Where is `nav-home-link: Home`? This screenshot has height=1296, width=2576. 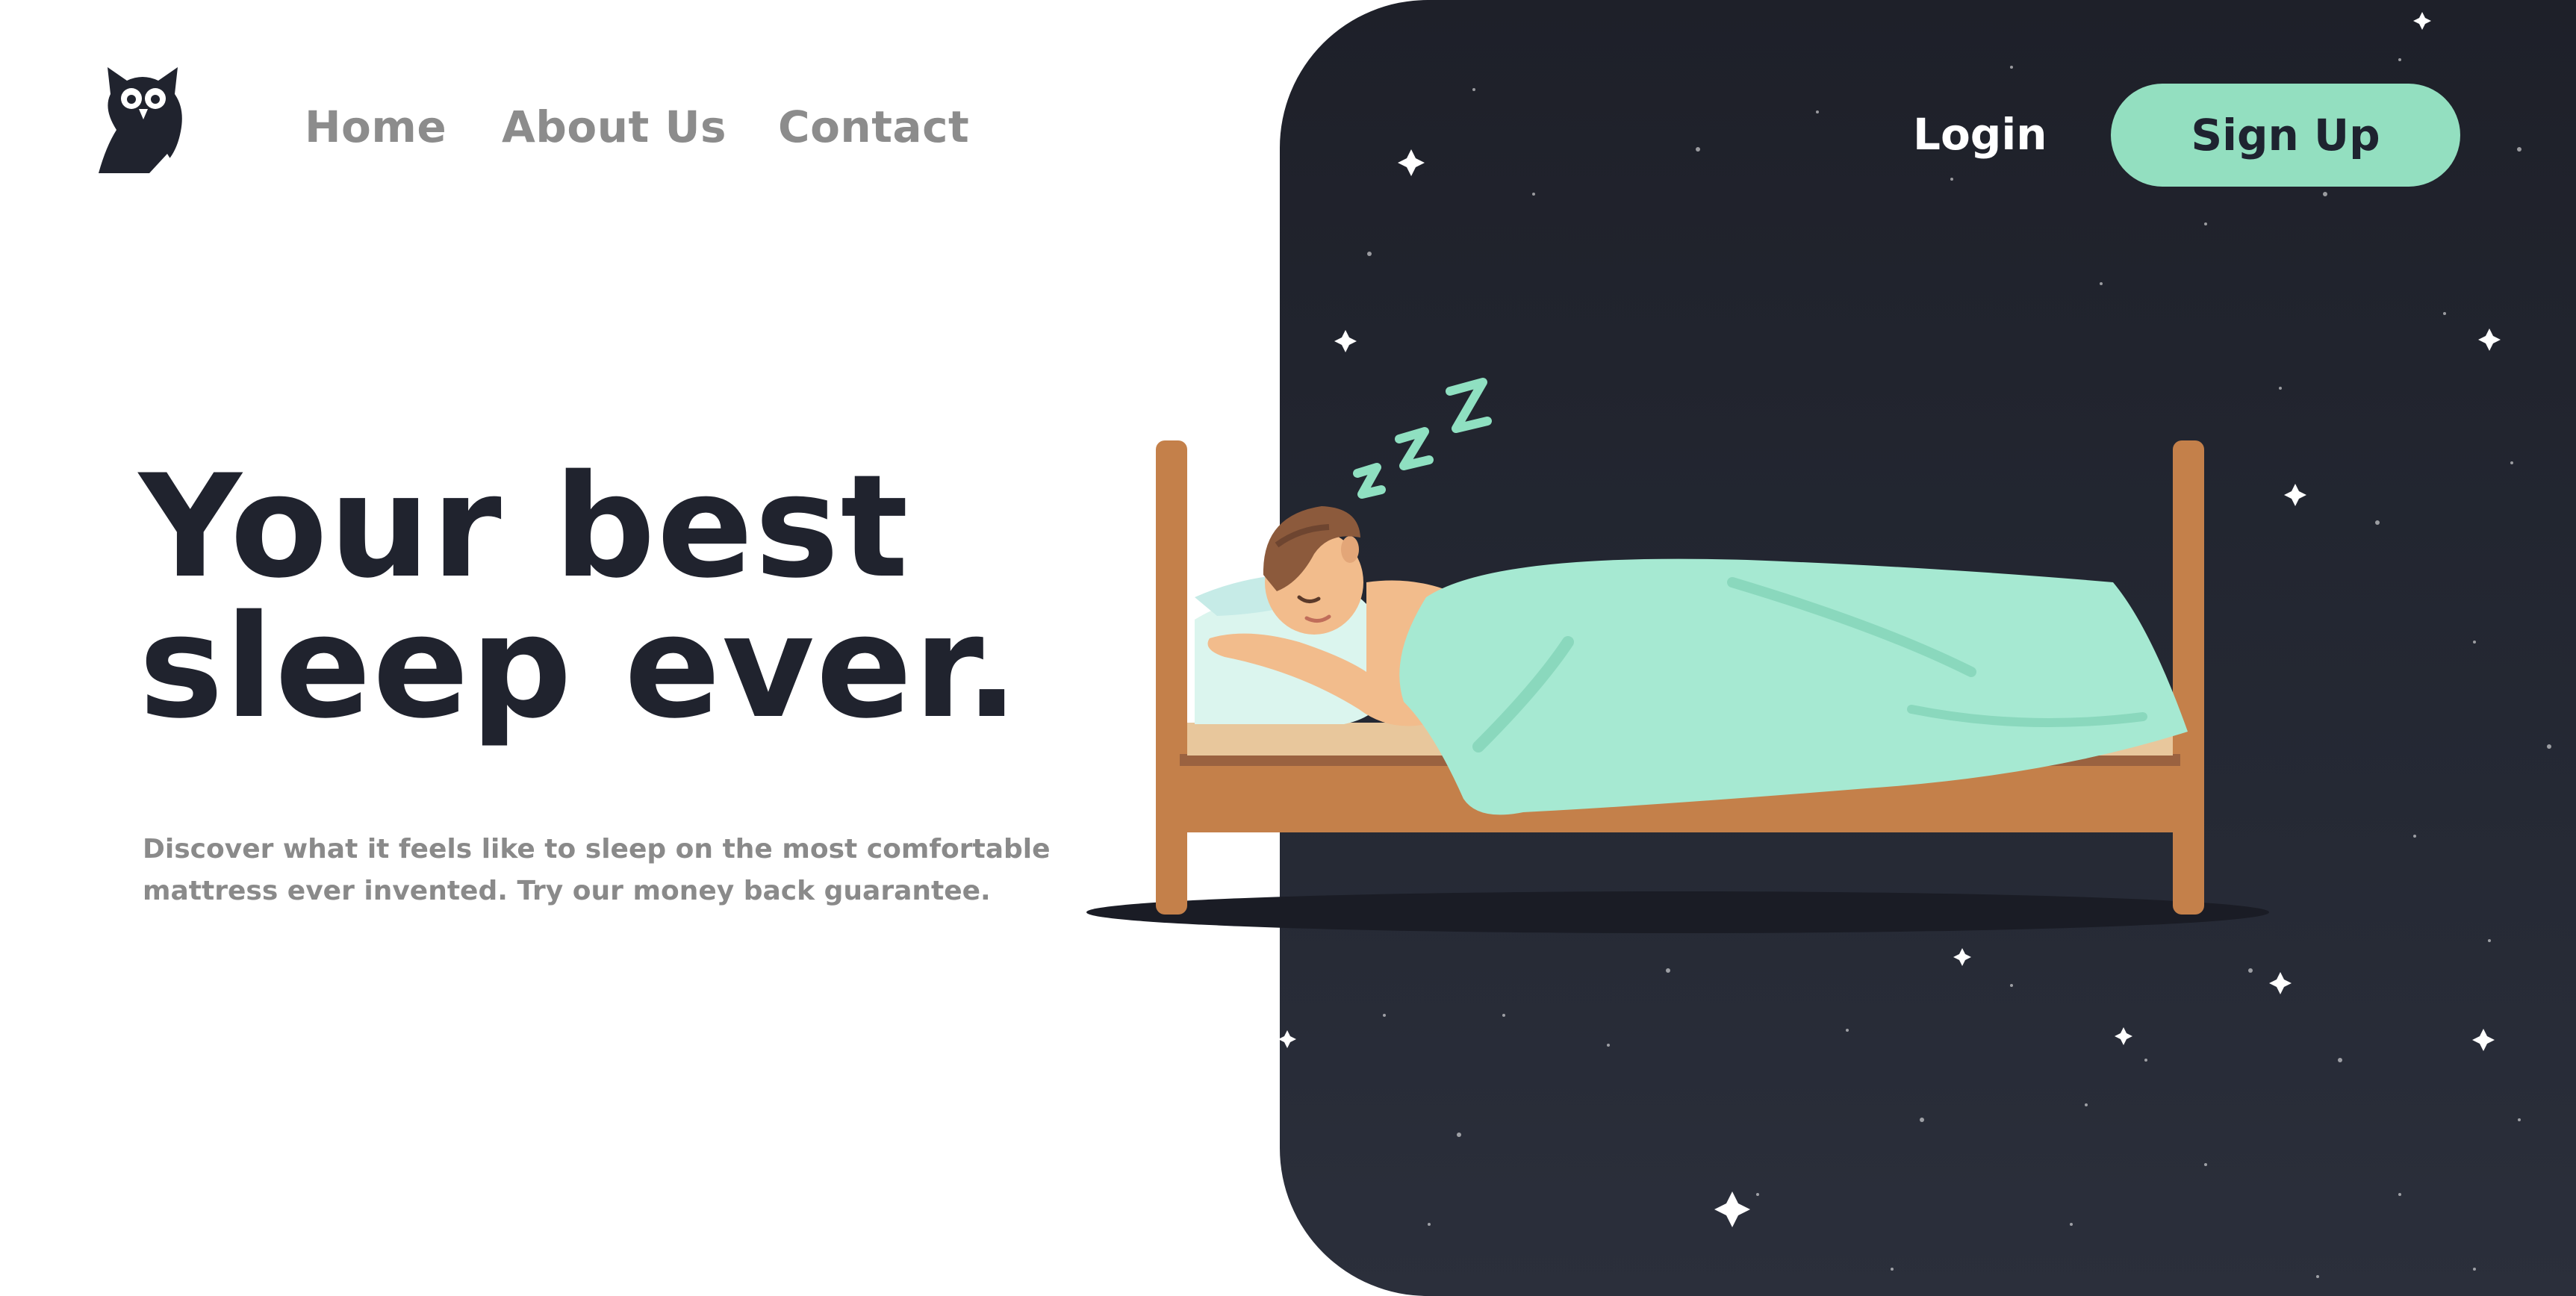
nav-home-link: Home is located at coordinates (376, 127).